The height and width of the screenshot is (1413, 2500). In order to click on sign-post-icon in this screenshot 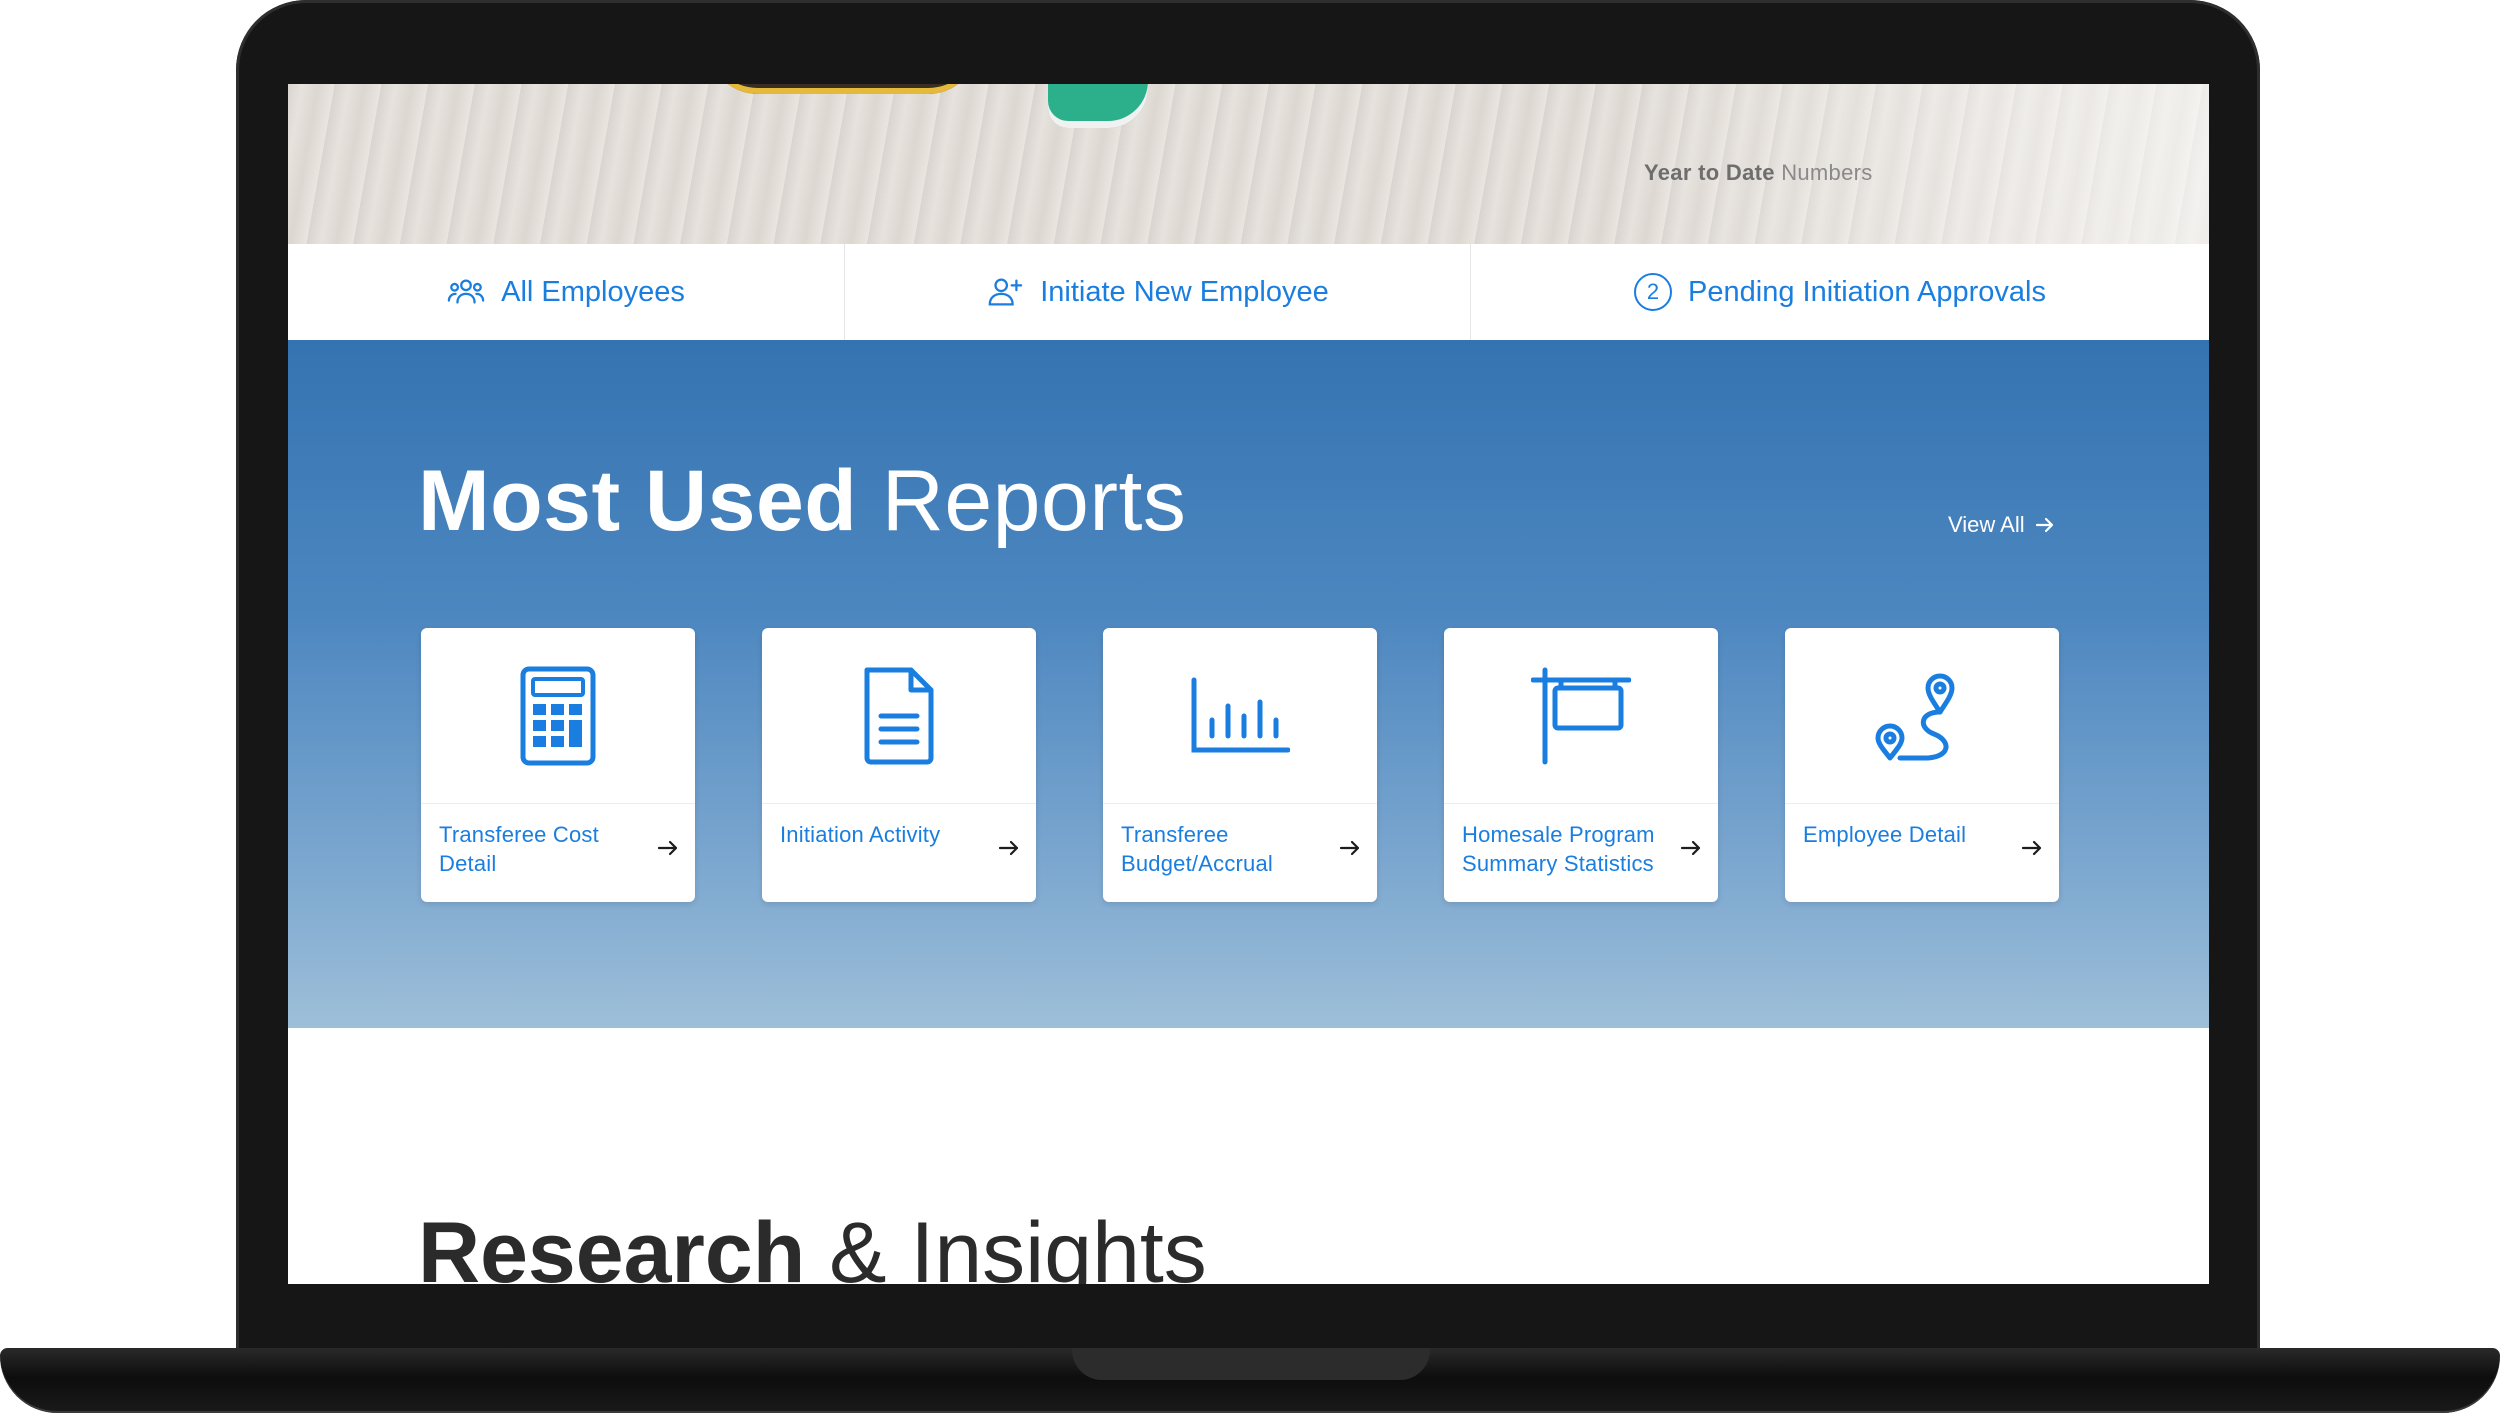, I will do `click(1581, 715)`.